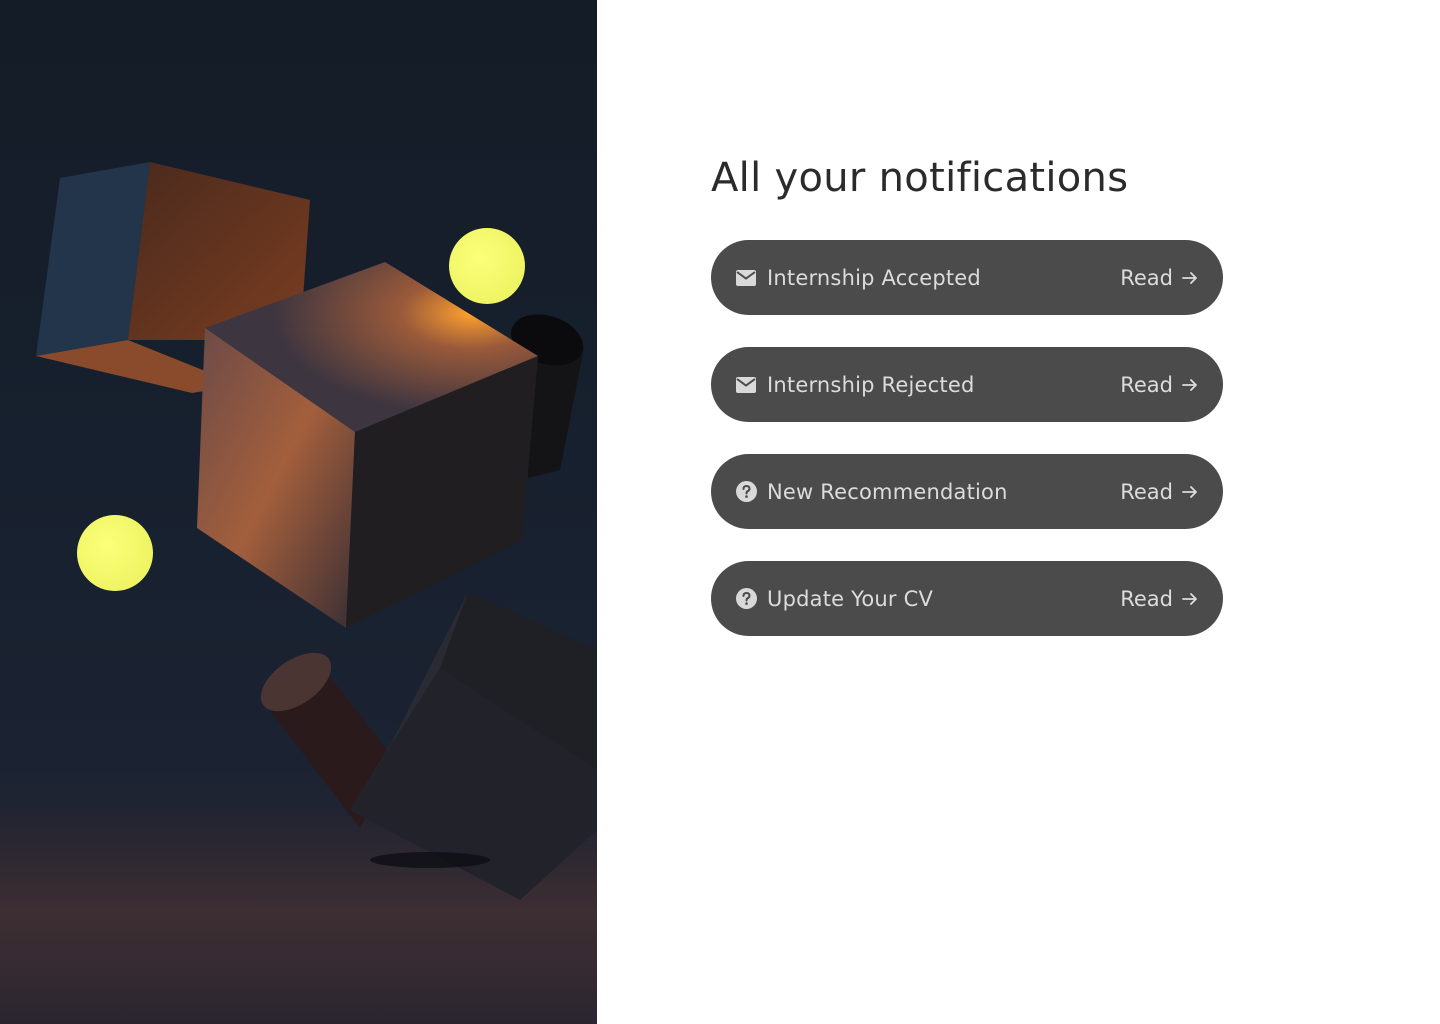 The image size is (1440, 1024). Describe the element at coordinates (887, 491) in the screenshot. I see `notification-label: New Recommendation` at that location.